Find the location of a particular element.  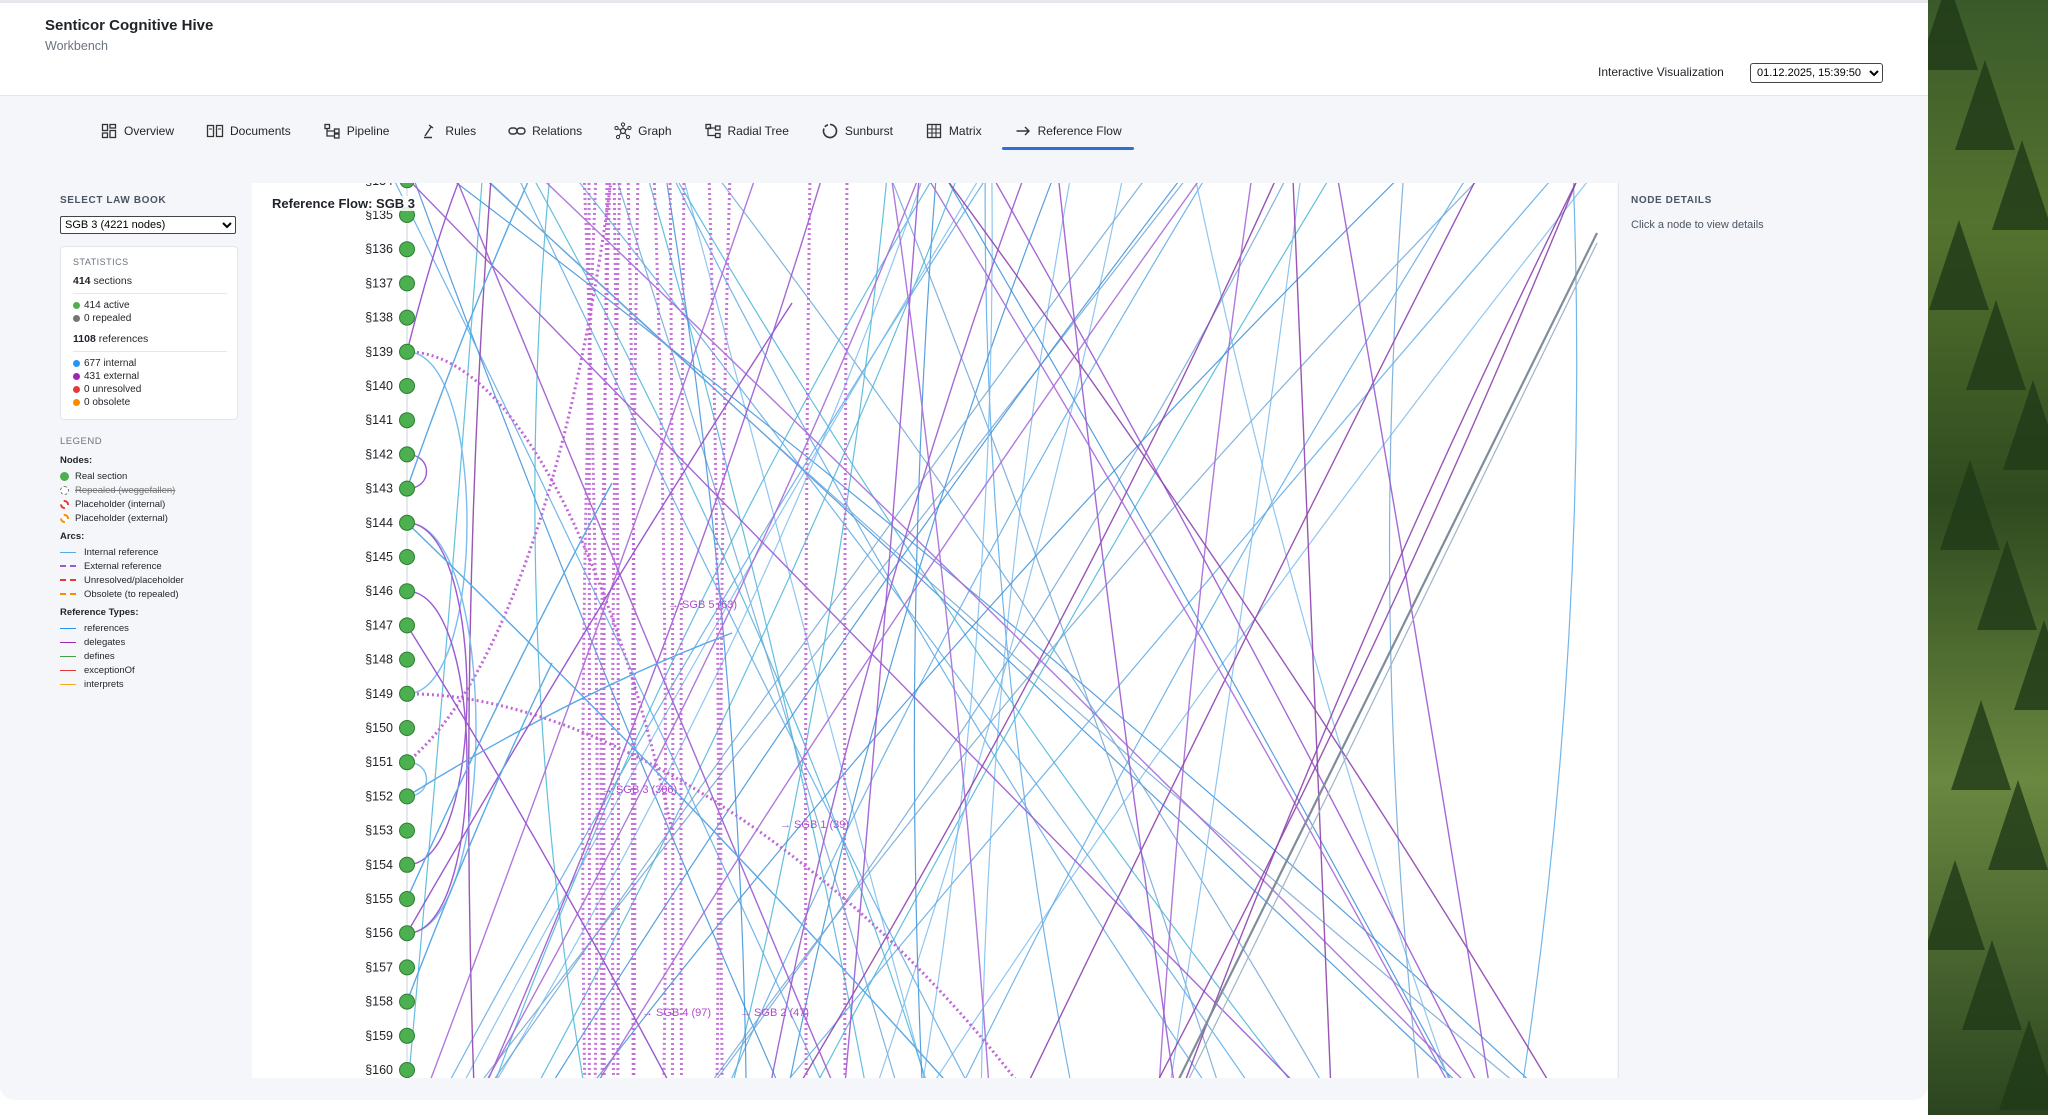

tab-label: Graph is located at coordinates (655, 131).